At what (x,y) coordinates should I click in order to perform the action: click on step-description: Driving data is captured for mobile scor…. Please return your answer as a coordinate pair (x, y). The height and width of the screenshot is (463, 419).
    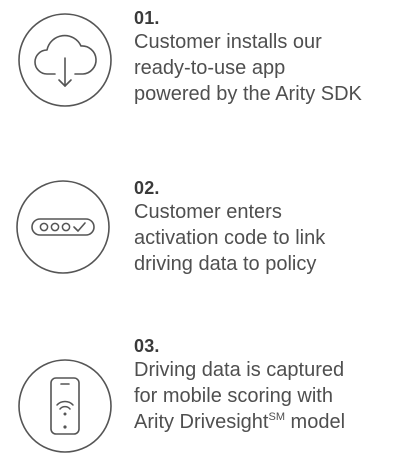
    Looking at the image, I should click on (275, 396).